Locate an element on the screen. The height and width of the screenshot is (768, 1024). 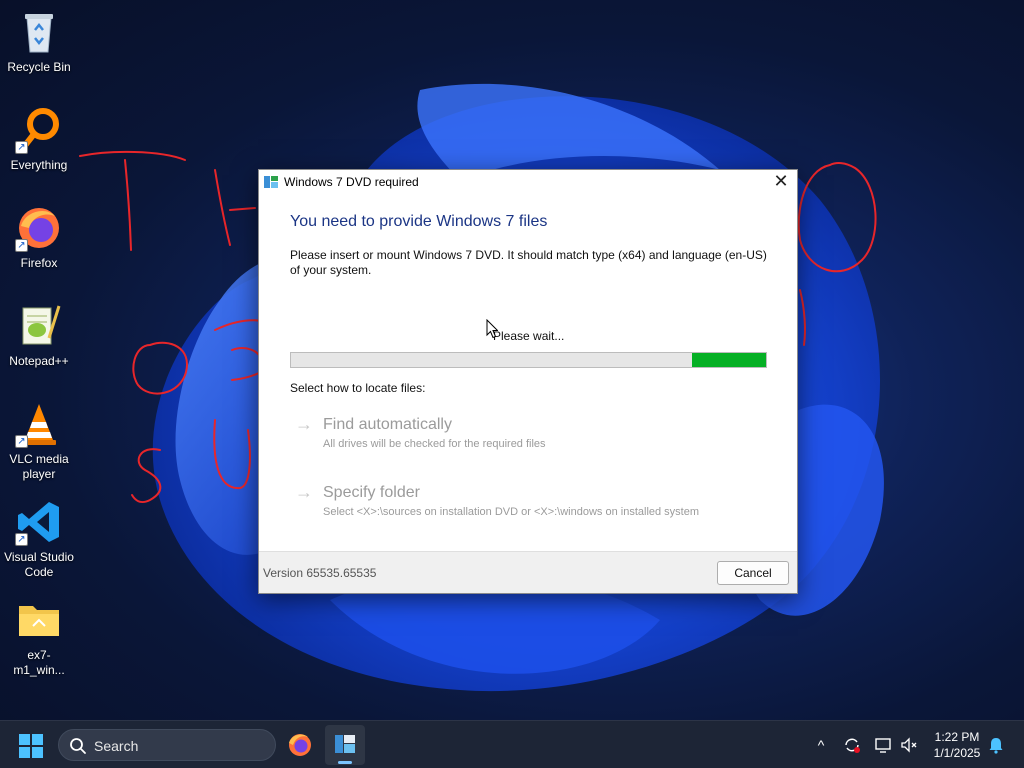
dialog-heading: You need to provide Windows 7 files is located at coordinates (419, 221).